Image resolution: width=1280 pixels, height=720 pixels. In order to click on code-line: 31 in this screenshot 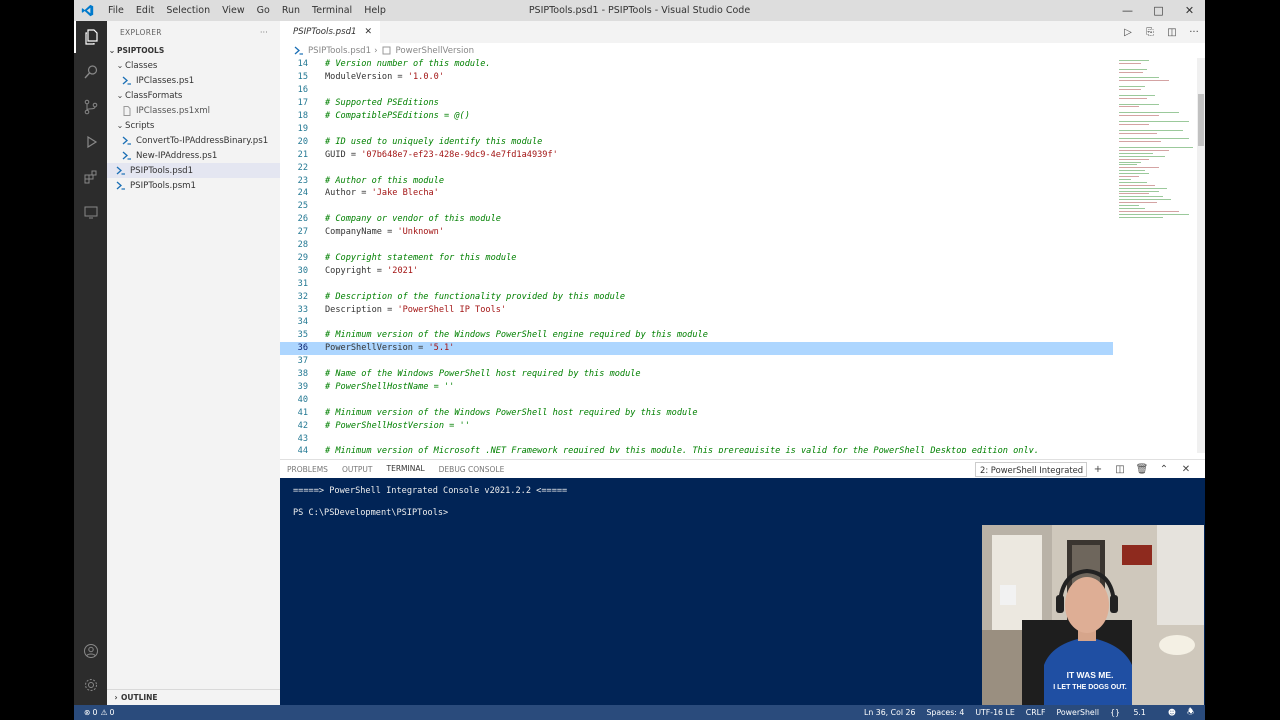, I will do `click(696, 283)`.